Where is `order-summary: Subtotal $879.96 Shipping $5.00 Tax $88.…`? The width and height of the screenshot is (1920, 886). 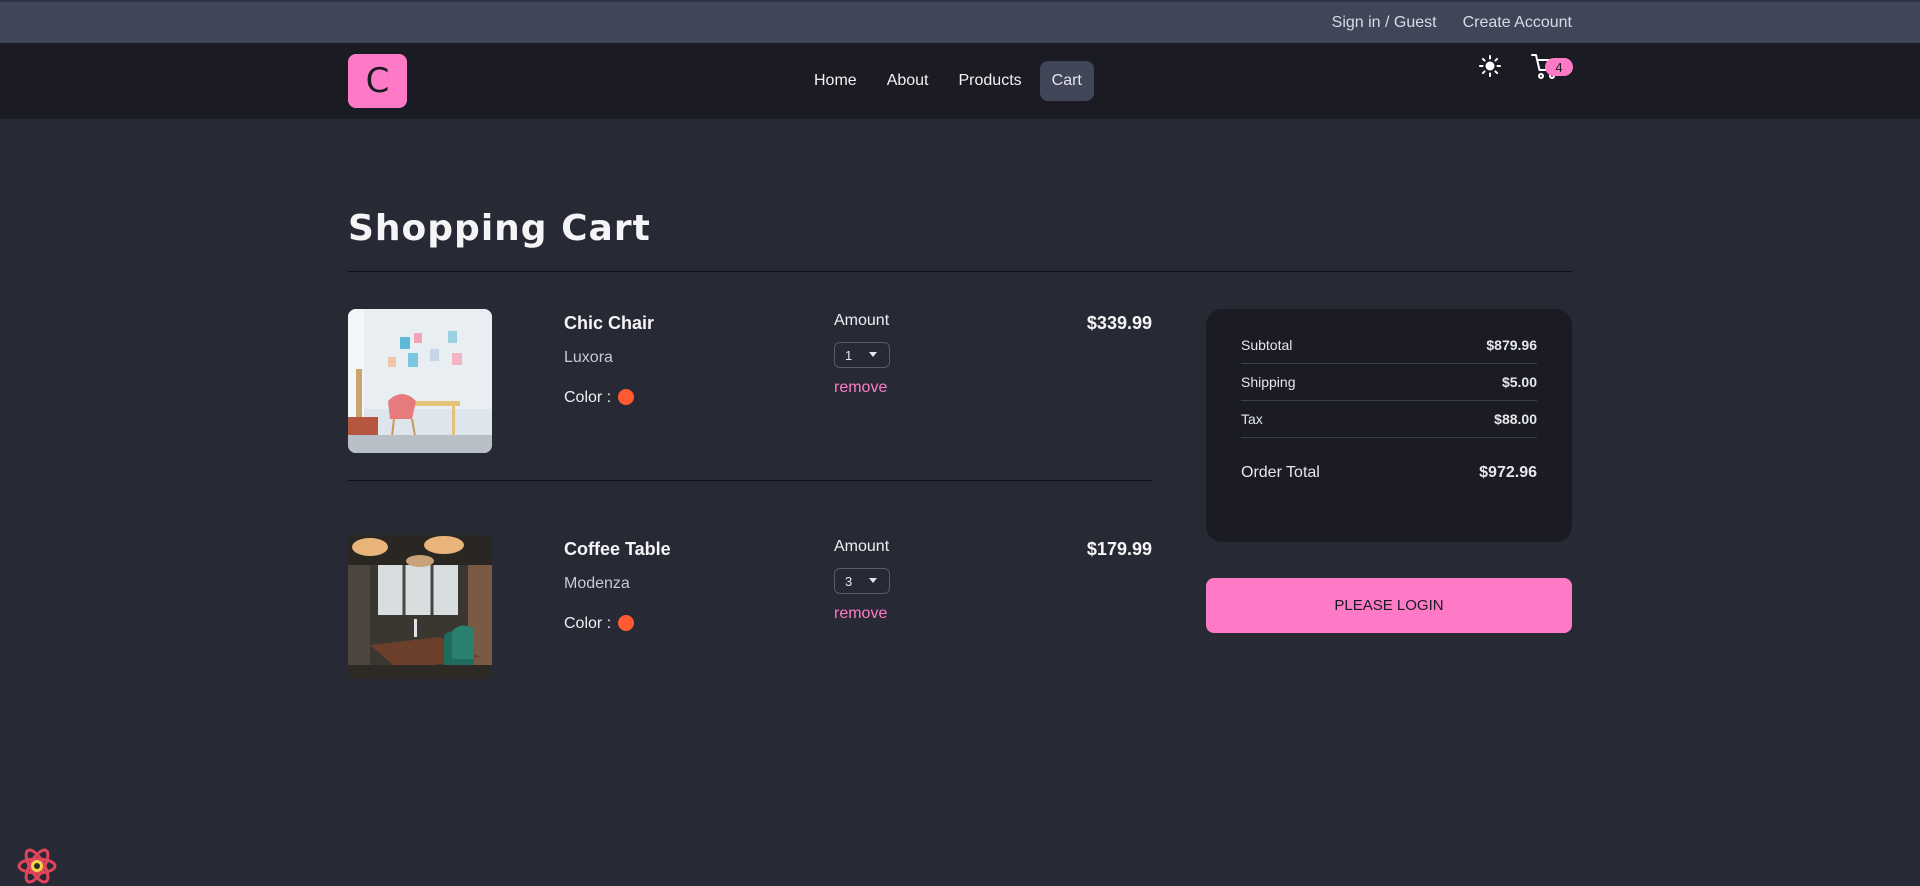
order-summary: Subtotal $879.96 Shipping $5.00 Tax $88.… is located at coordinates (1389, 425).